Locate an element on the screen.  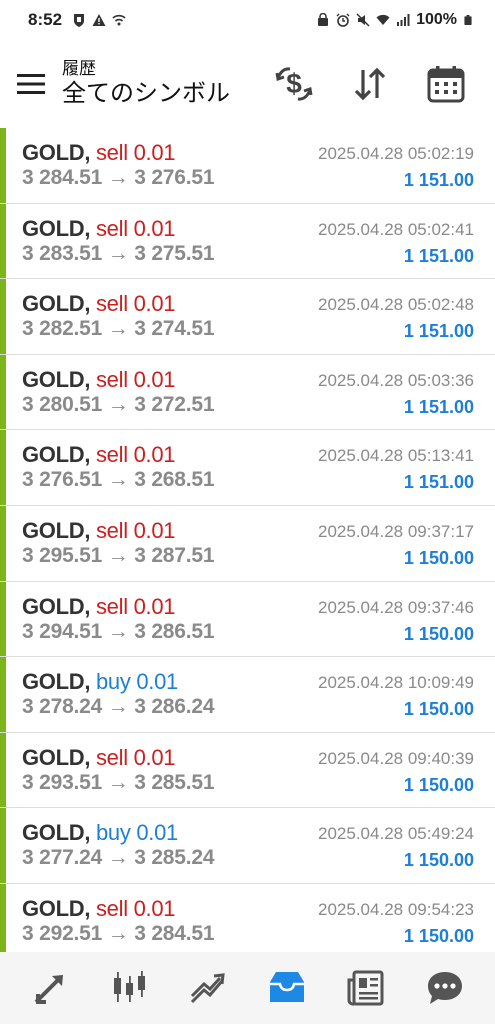
symbol-filter-button: $ is located at coordinates (294, 84).